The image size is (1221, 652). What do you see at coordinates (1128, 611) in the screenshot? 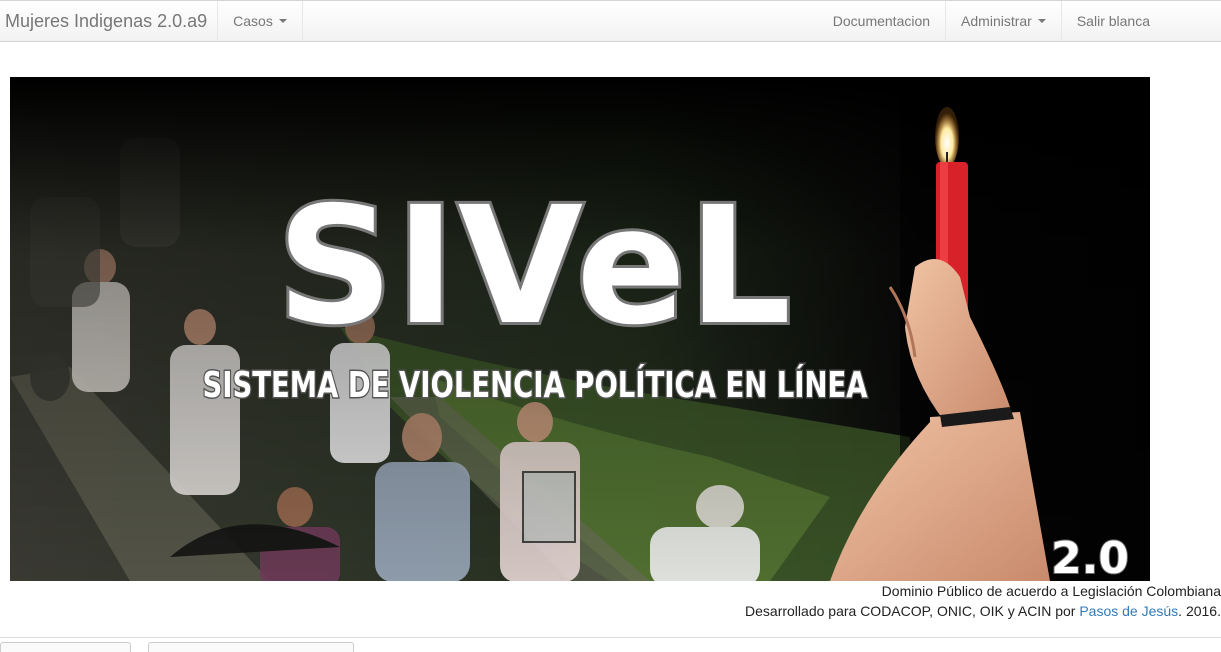
I see `footer-developer-link: Pasos de Jesús` at bounding box center [1128, 611].